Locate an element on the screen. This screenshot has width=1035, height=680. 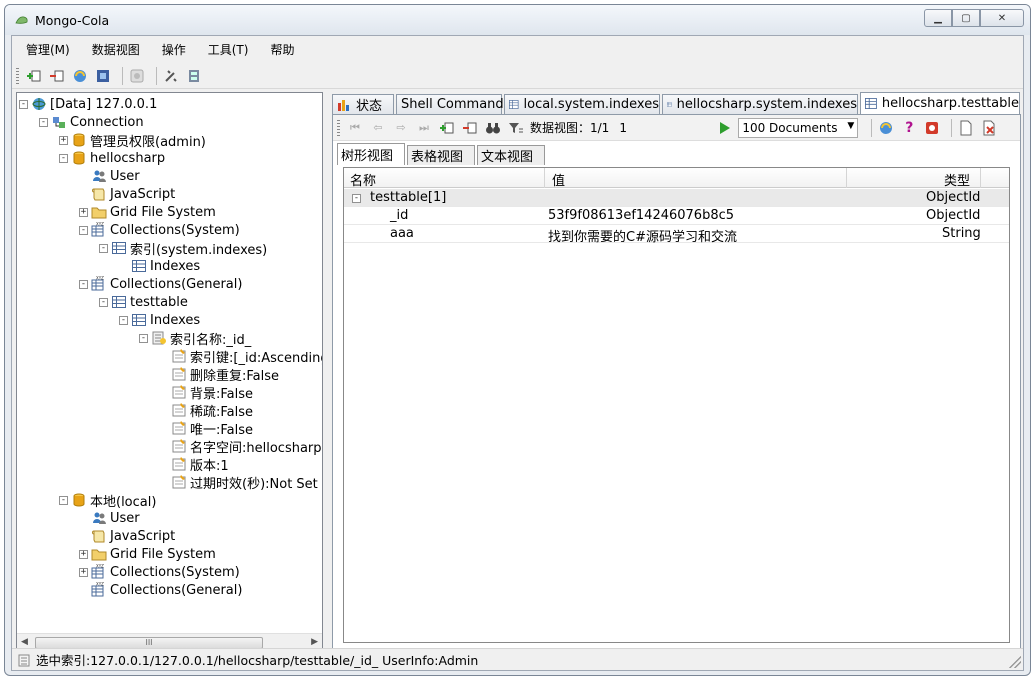
tree-node: - 本地(local) is located at coordinates (107, 500).